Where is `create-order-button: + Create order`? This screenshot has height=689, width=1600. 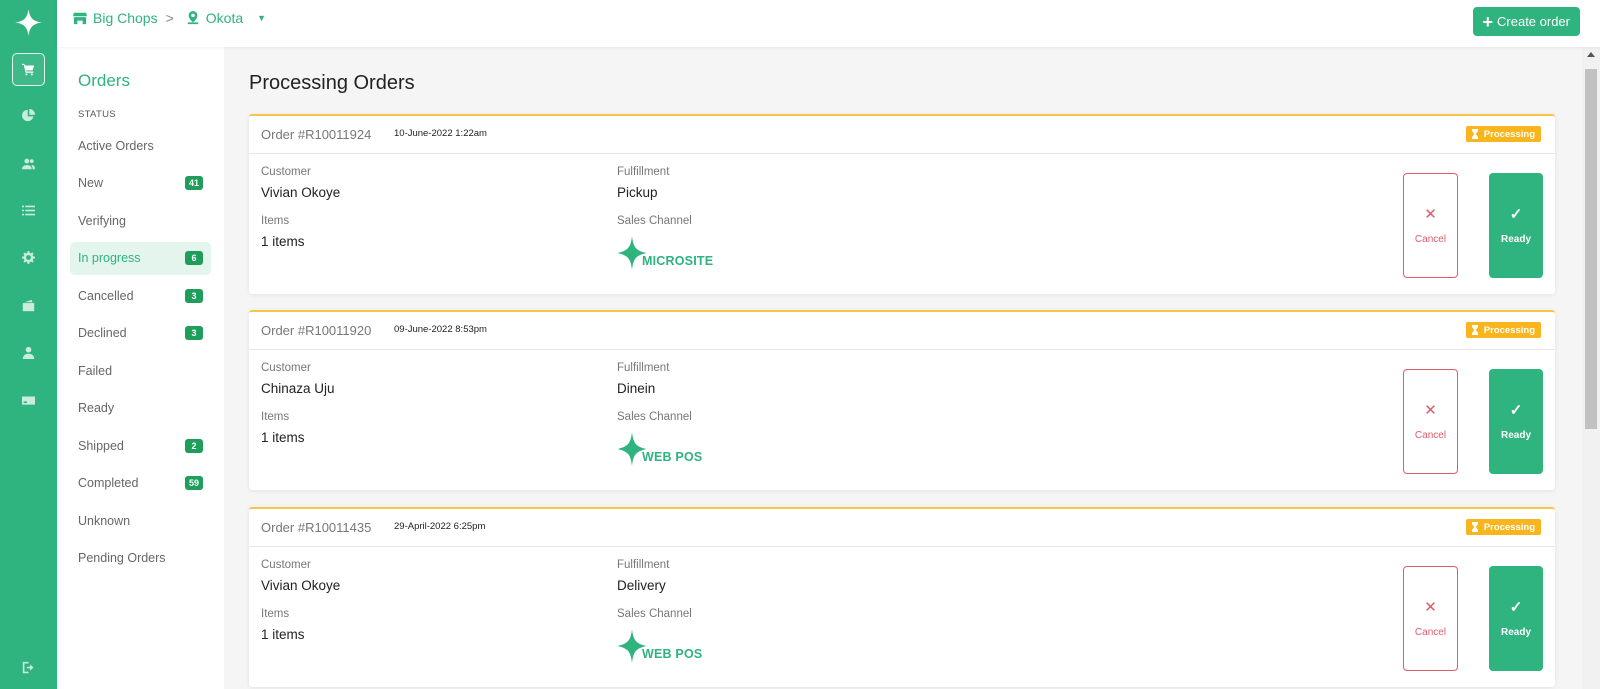
create-order-button: + Create order is located at coordinates (1526, 21).